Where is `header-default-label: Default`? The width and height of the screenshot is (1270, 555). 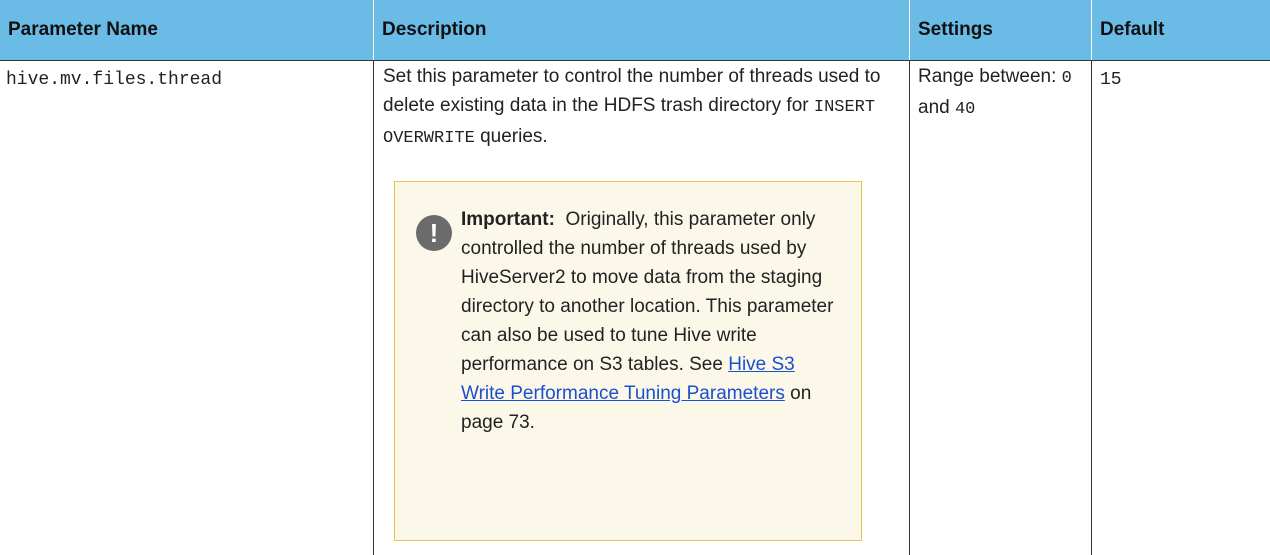 header-default-label: Default is located at coordinates (1132, 29).